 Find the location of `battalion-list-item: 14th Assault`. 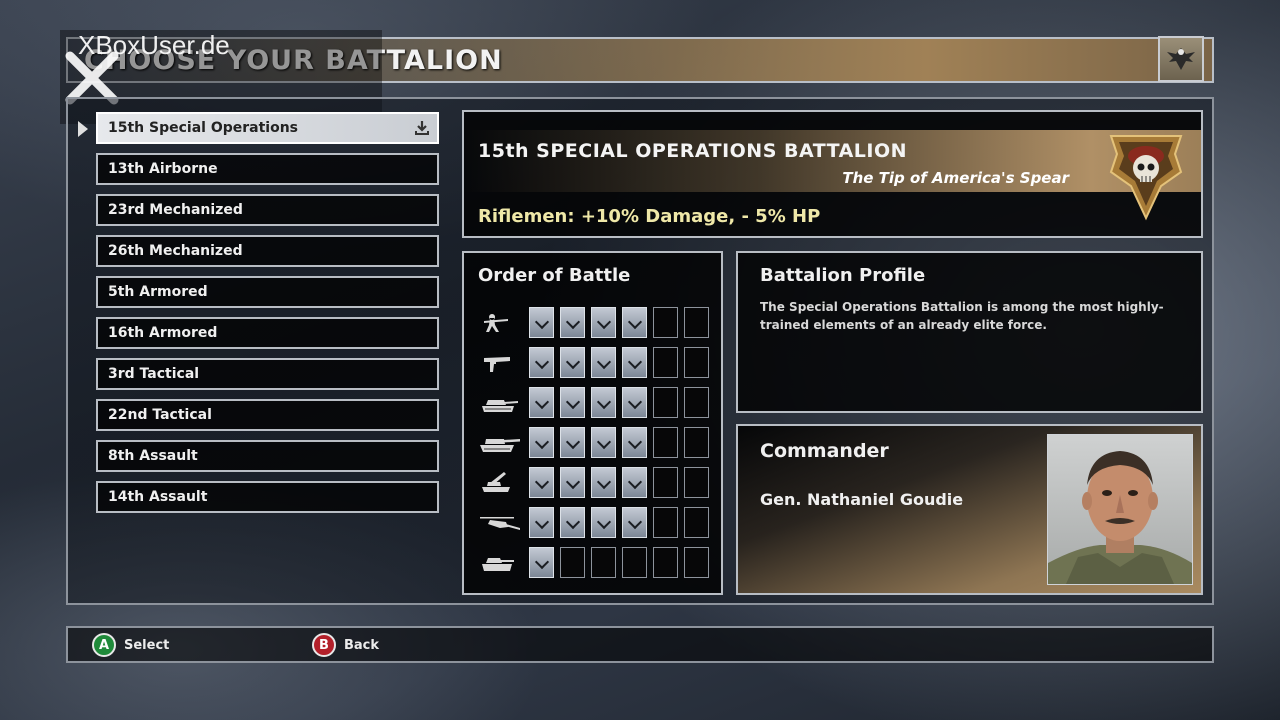

battalion-list-item: 14th Assault is located at coordinates (267, 497).